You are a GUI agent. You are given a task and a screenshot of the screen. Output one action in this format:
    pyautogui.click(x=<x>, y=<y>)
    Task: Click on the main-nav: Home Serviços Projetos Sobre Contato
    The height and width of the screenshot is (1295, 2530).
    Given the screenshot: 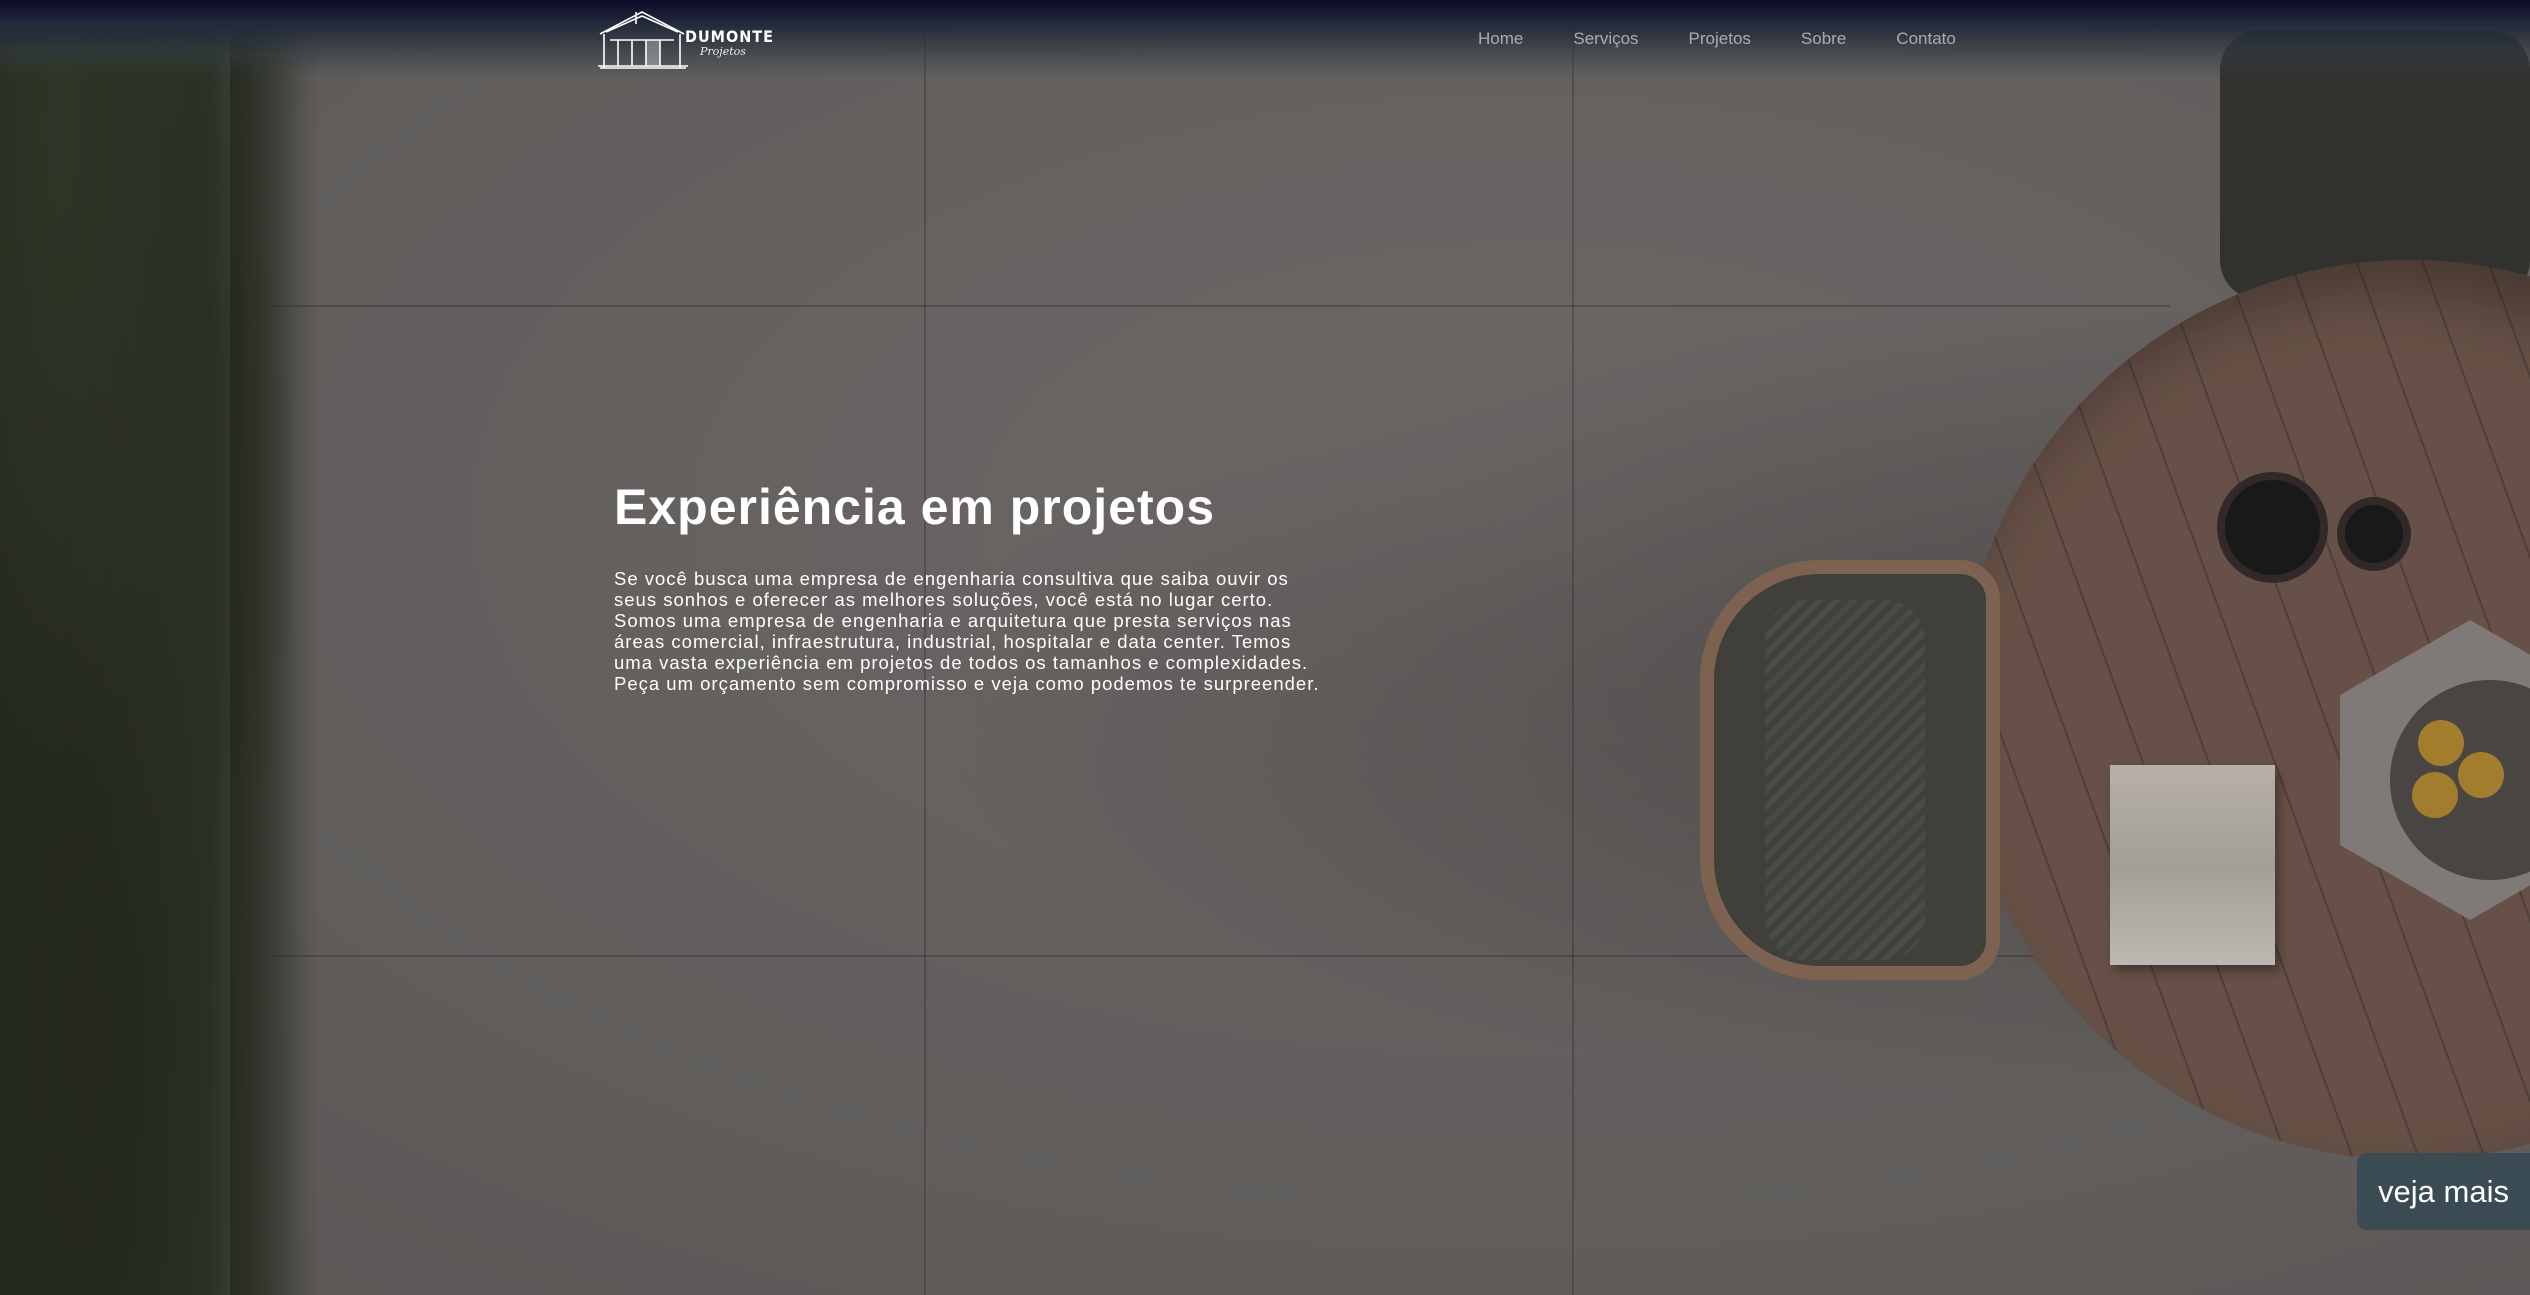 What is the action you would take?
    pyautogui.click(x=1717, y=39)
    